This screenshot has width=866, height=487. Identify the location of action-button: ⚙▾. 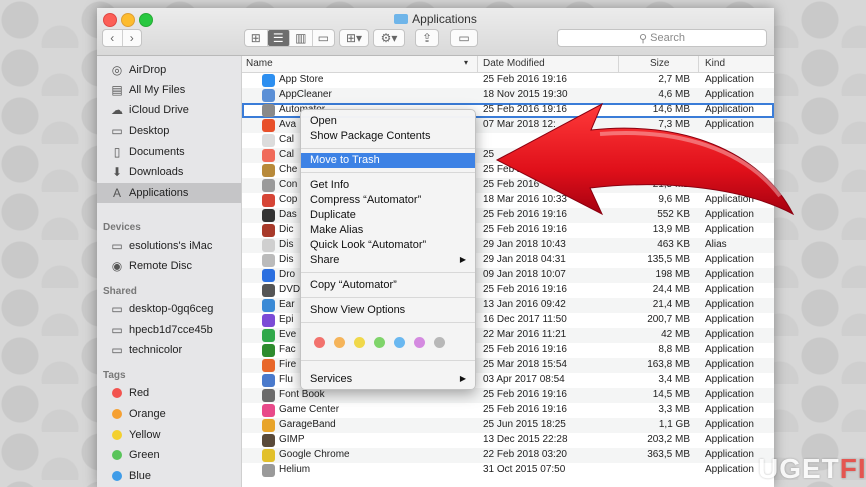
(389, 38).